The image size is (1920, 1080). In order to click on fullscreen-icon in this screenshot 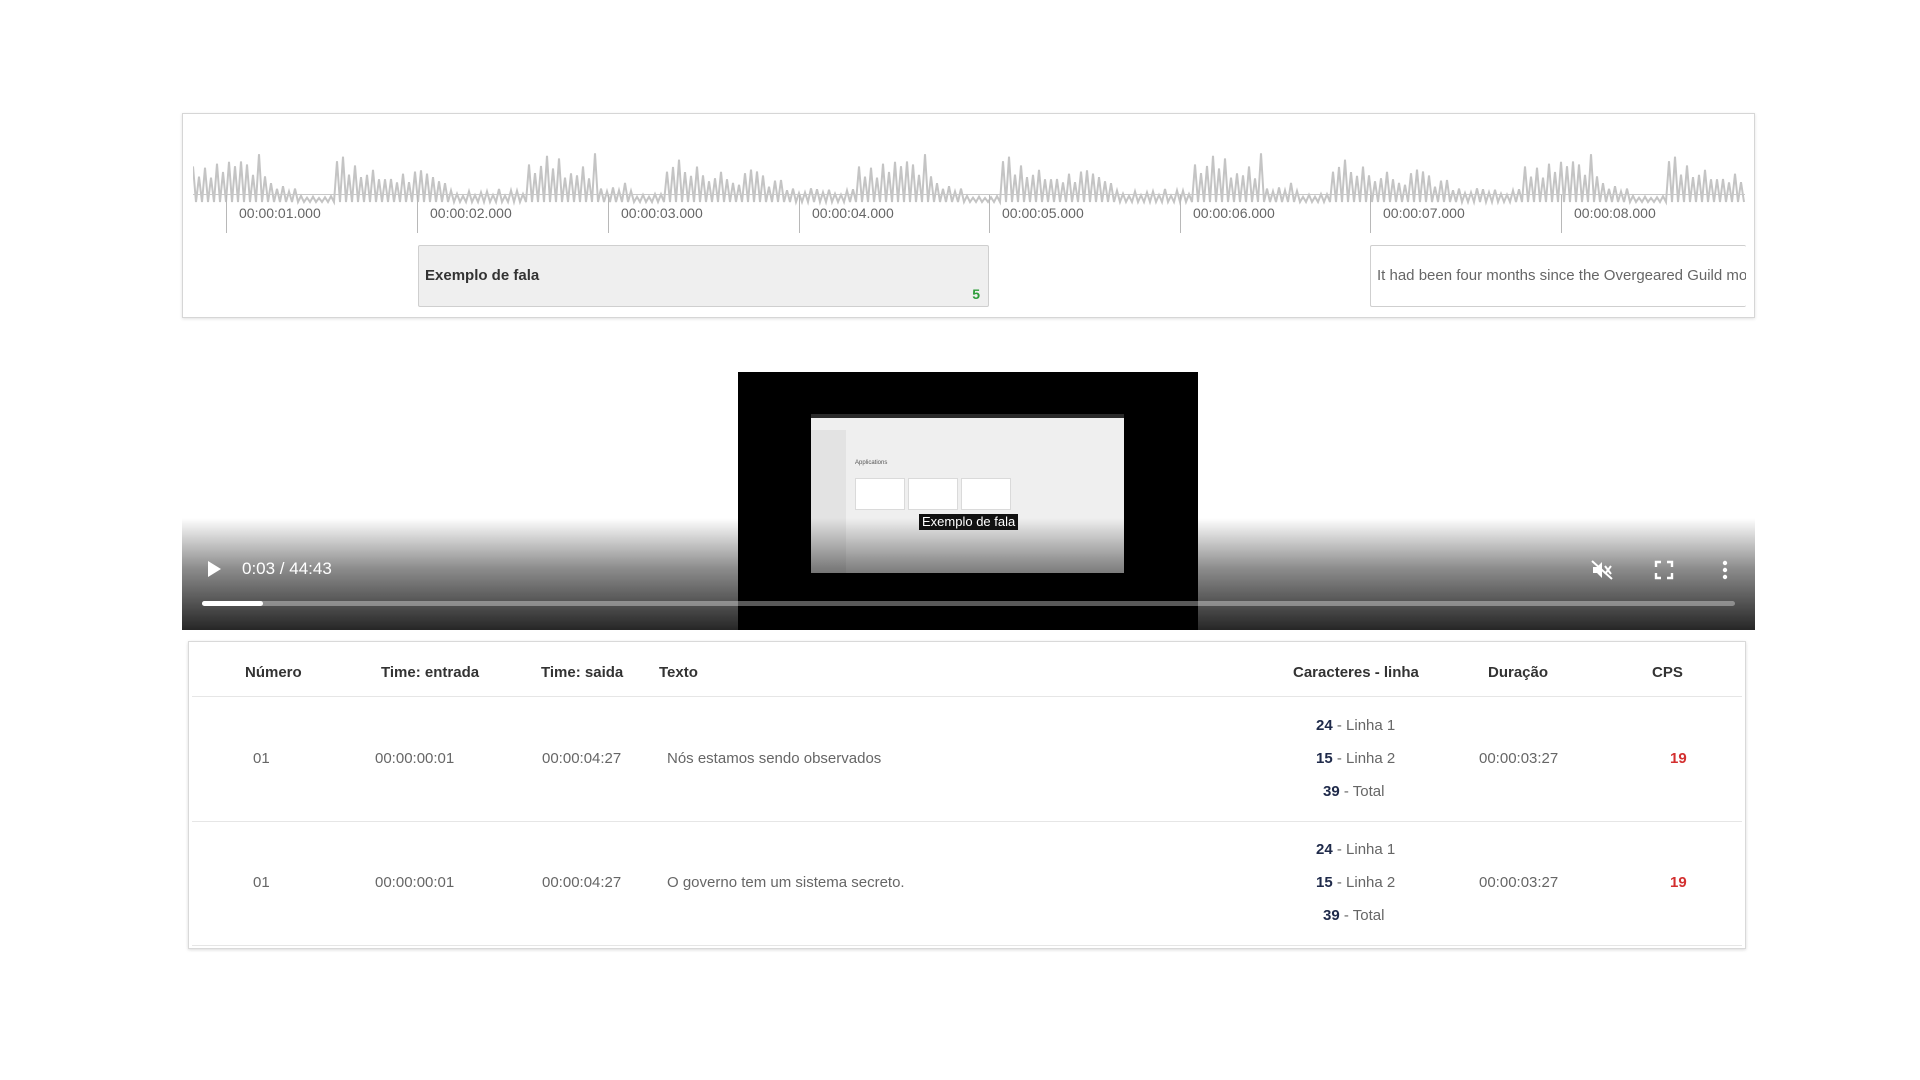, I will do `click(1664, 570)`.